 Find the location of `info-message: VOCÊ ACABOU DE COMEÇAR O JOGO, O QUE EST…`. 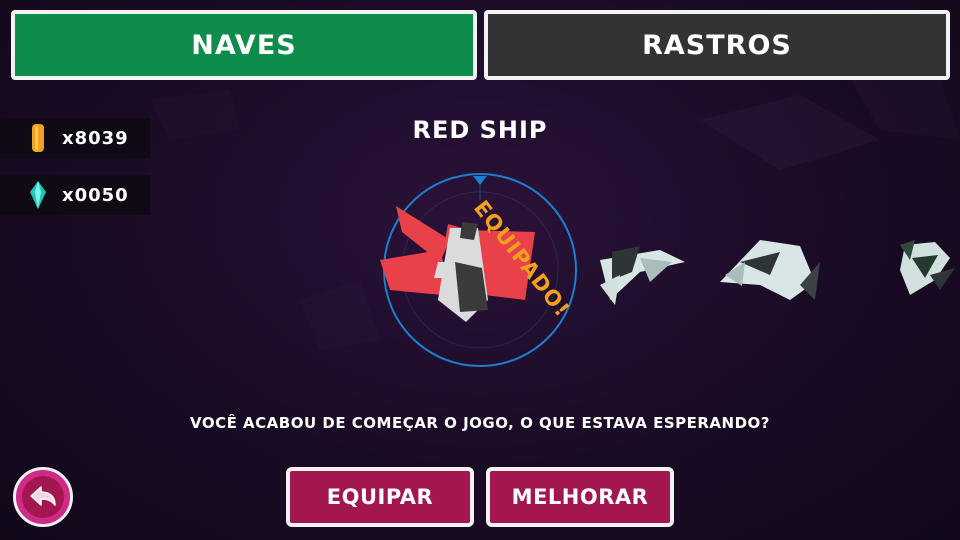

info-message: VOCÊ ACABOU DE COMEÇAR O JOGO, O QUE EST… is located at coordinates (479, 423).